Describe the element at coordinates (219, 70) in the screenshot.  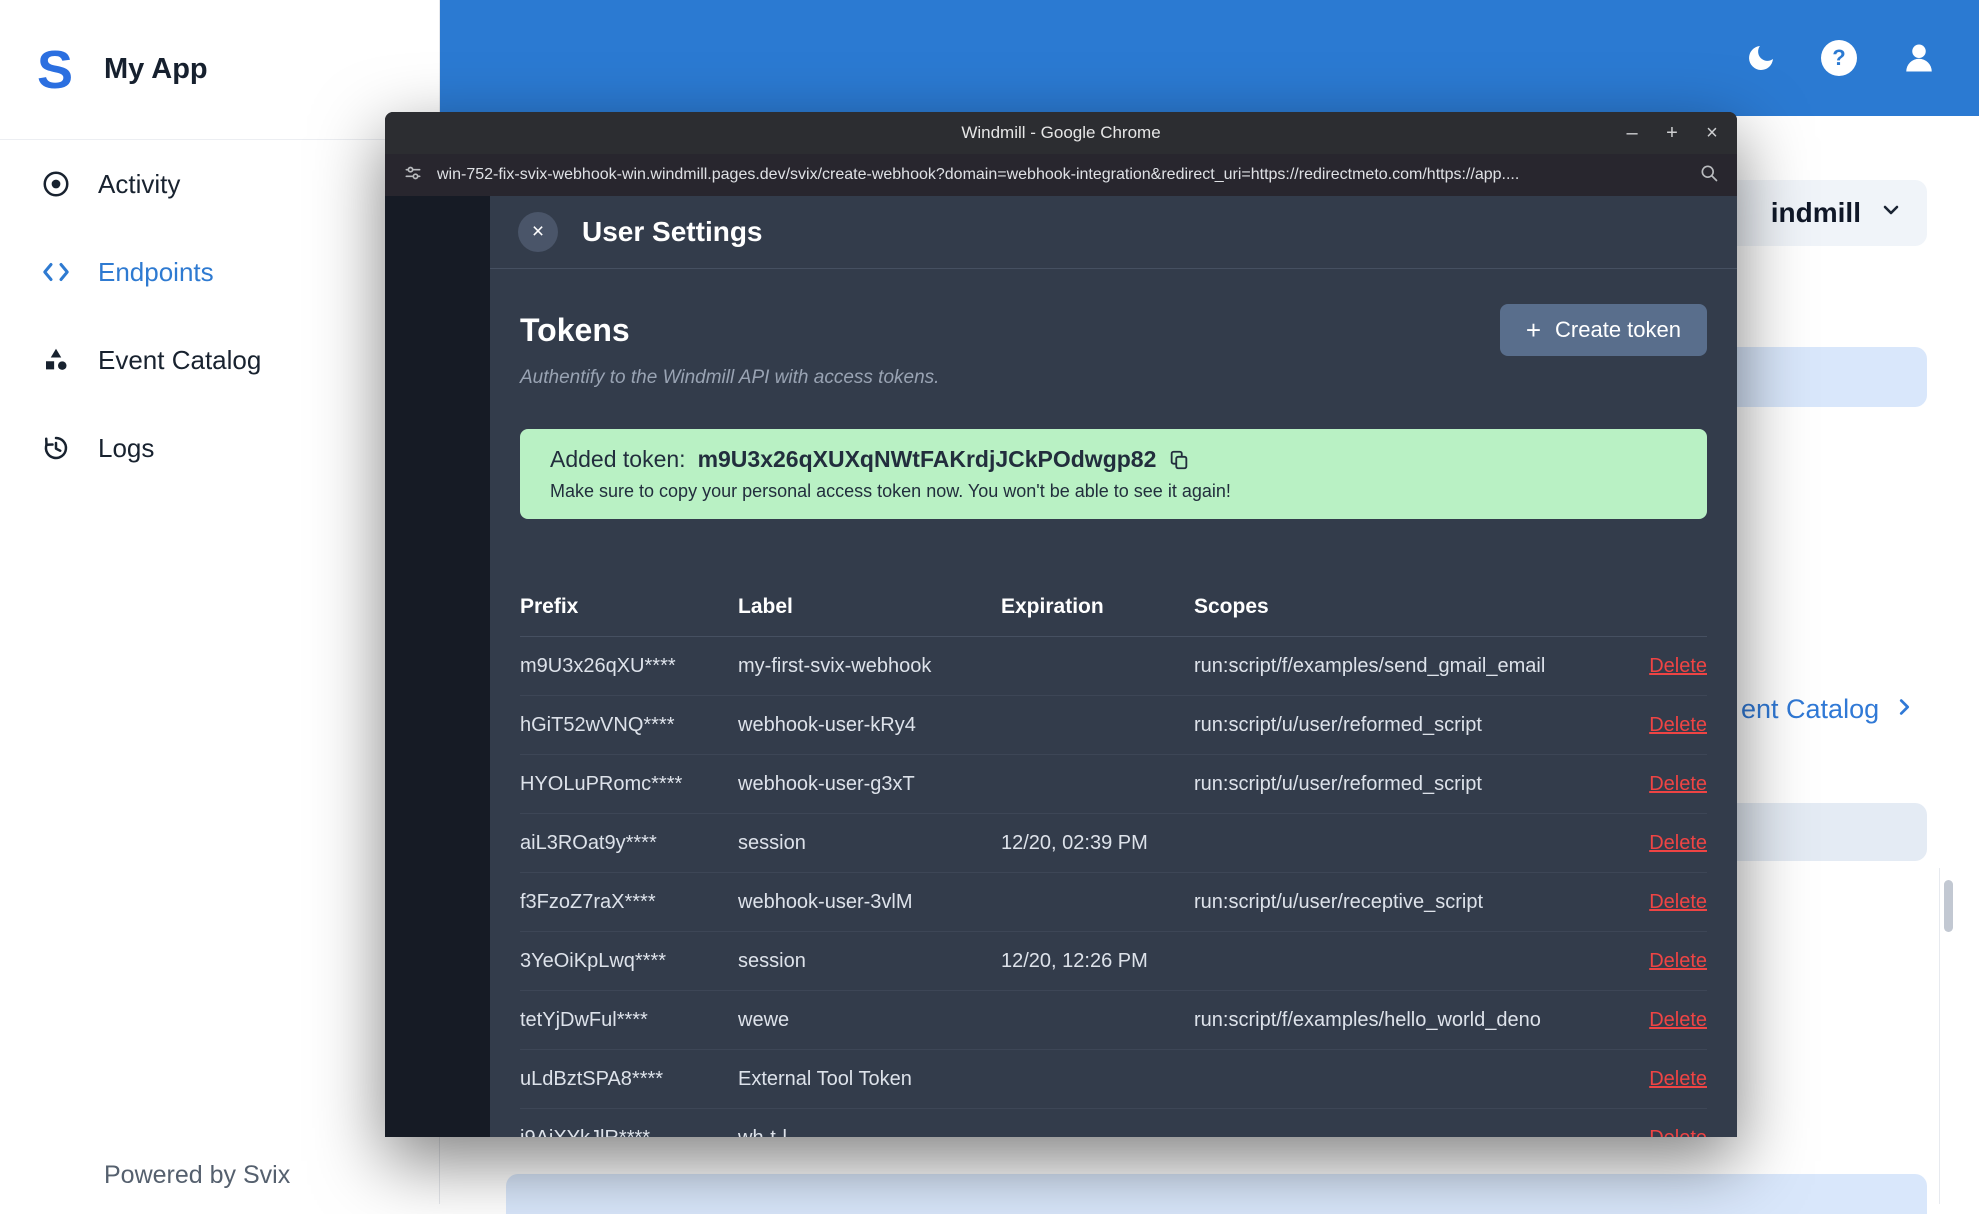
I see `brand: S My App` at that location.